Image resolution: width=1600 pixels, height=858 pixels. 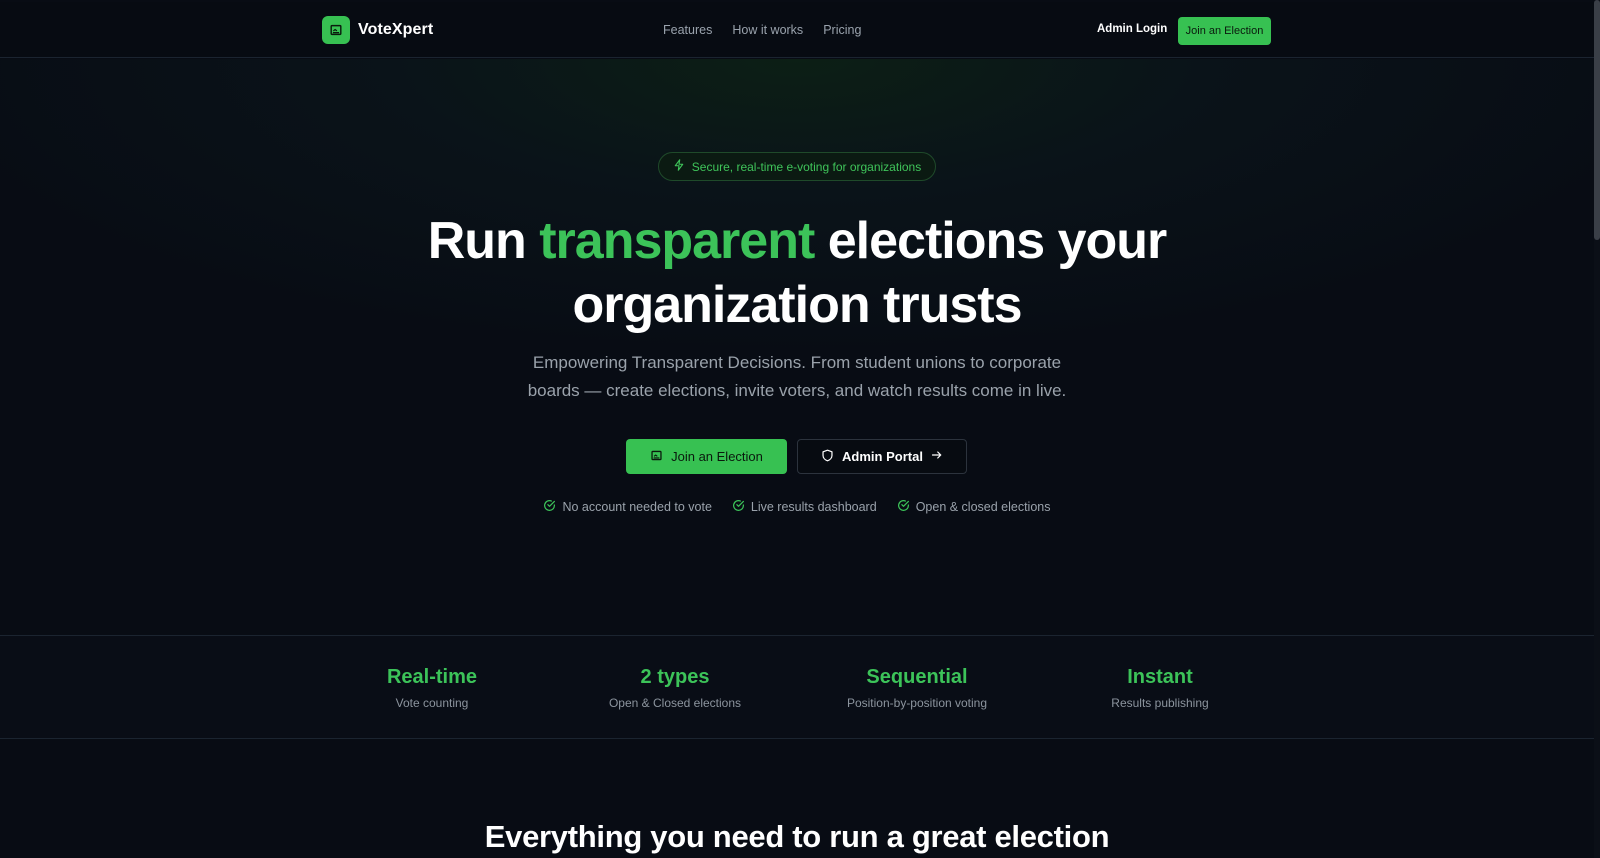 I want to click on hero-feature-item: Open & closed elections, so click(x=974, y=507).